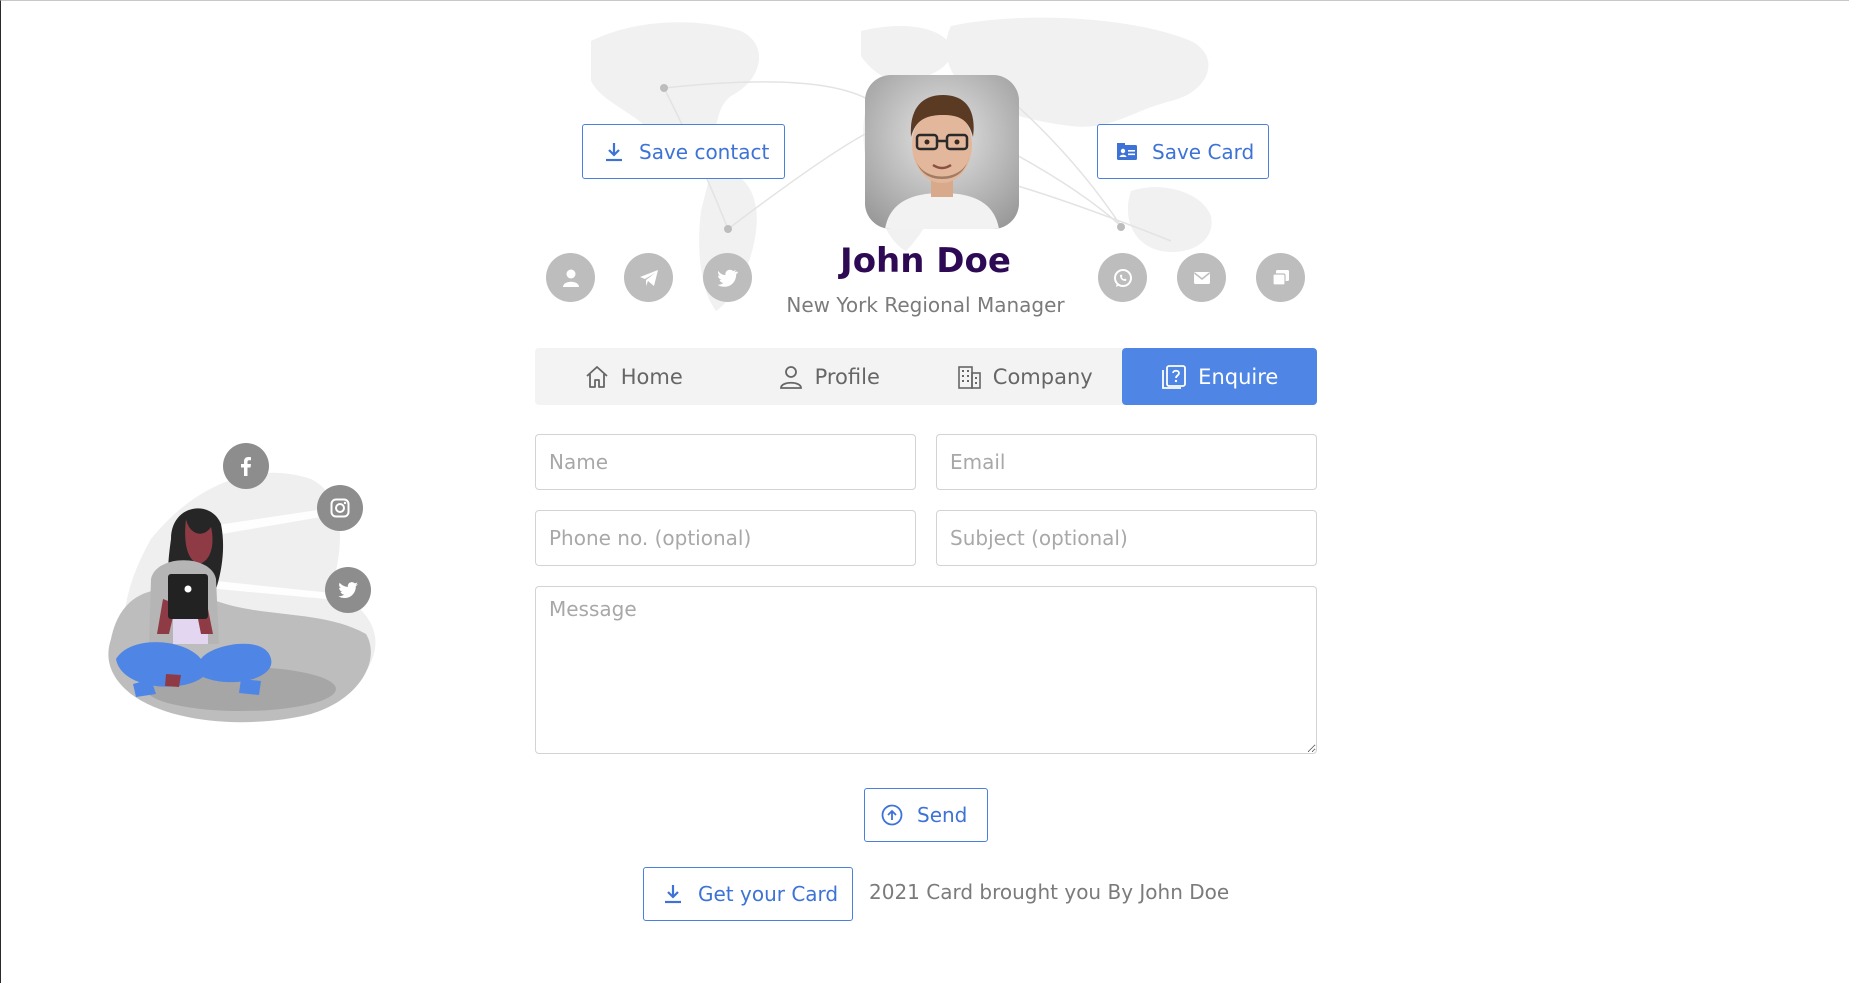 This screenshot has height=983, width=1849. I want to click on tab-bar: Home Profile Company Enquire, so click(926, 376).